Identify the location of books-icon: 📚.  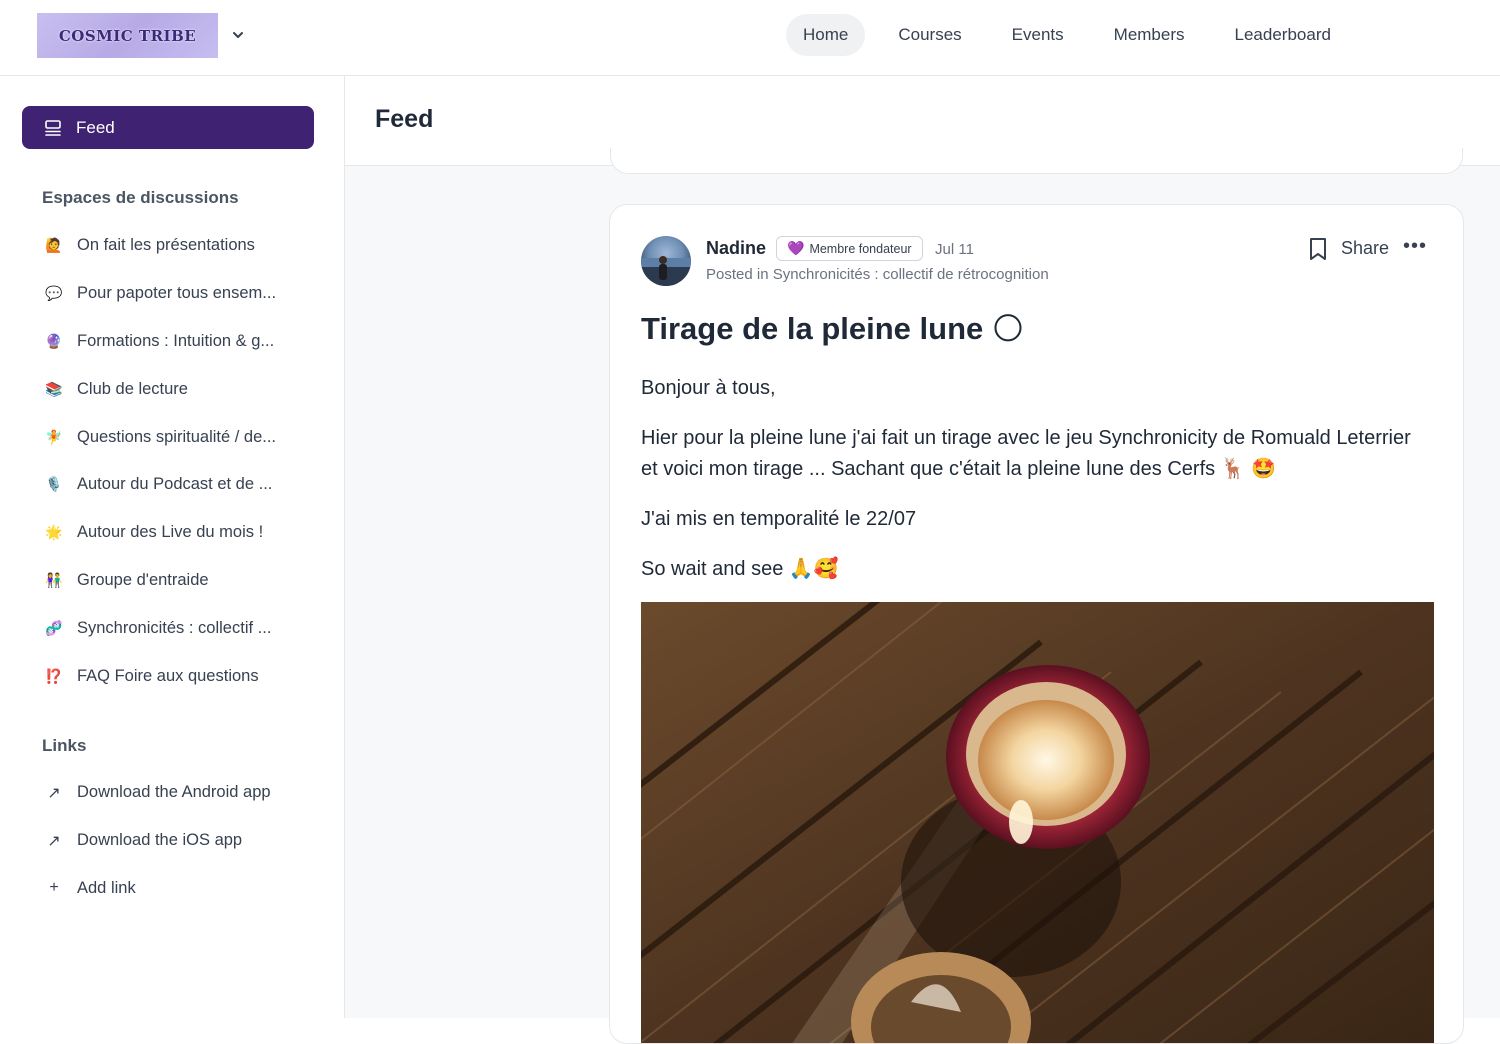
(54, 388).